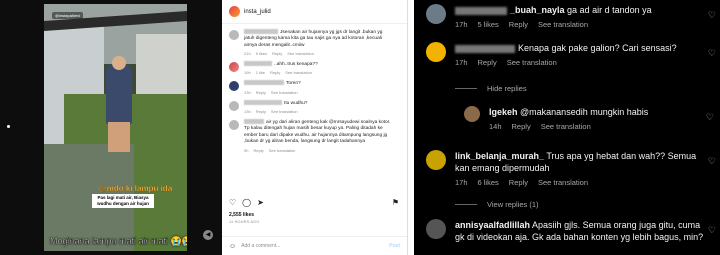 This screenshot has height=255, width=720. I want to click on comment-username: annisyaalfadlillah, so click(492, 225).